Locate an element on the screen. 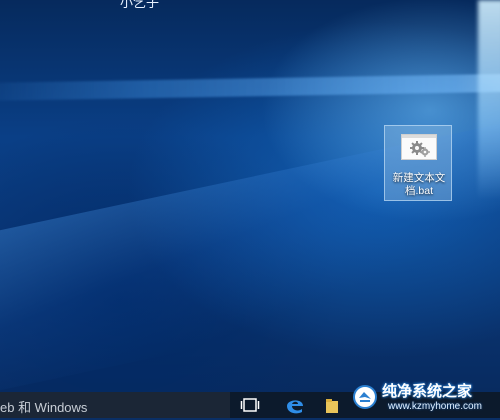 This screenshot has height=420, width=500. wallpaper-light-upper is located at coordinates (250, 87).